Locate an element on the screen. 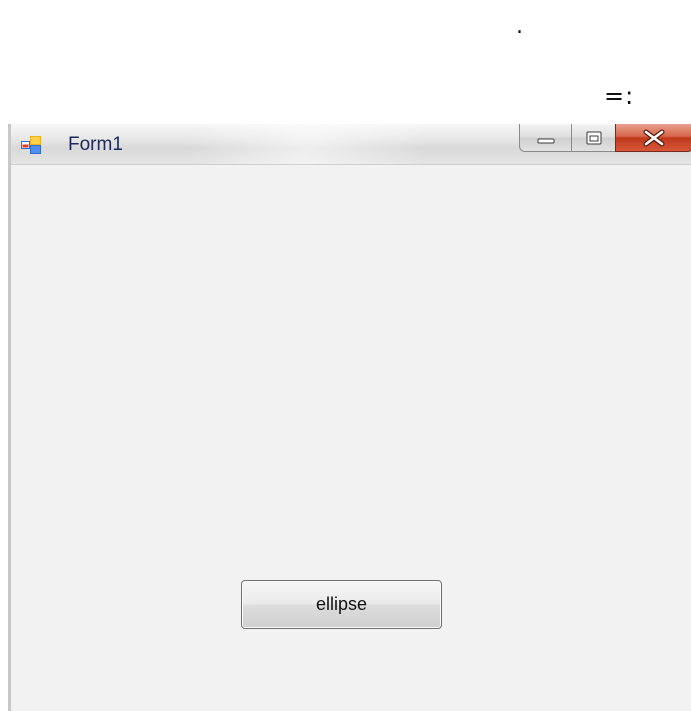  caption-buttons is located at coordinates (605, 139).